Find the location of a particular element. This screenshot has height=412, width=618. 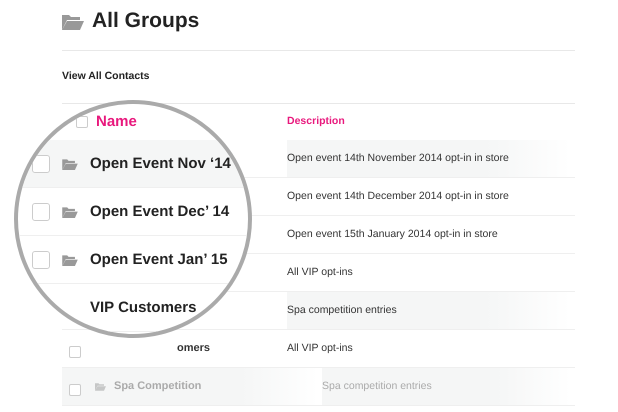

group-name: Open Event Nov ‘14 is located at coordinates (160, 163).